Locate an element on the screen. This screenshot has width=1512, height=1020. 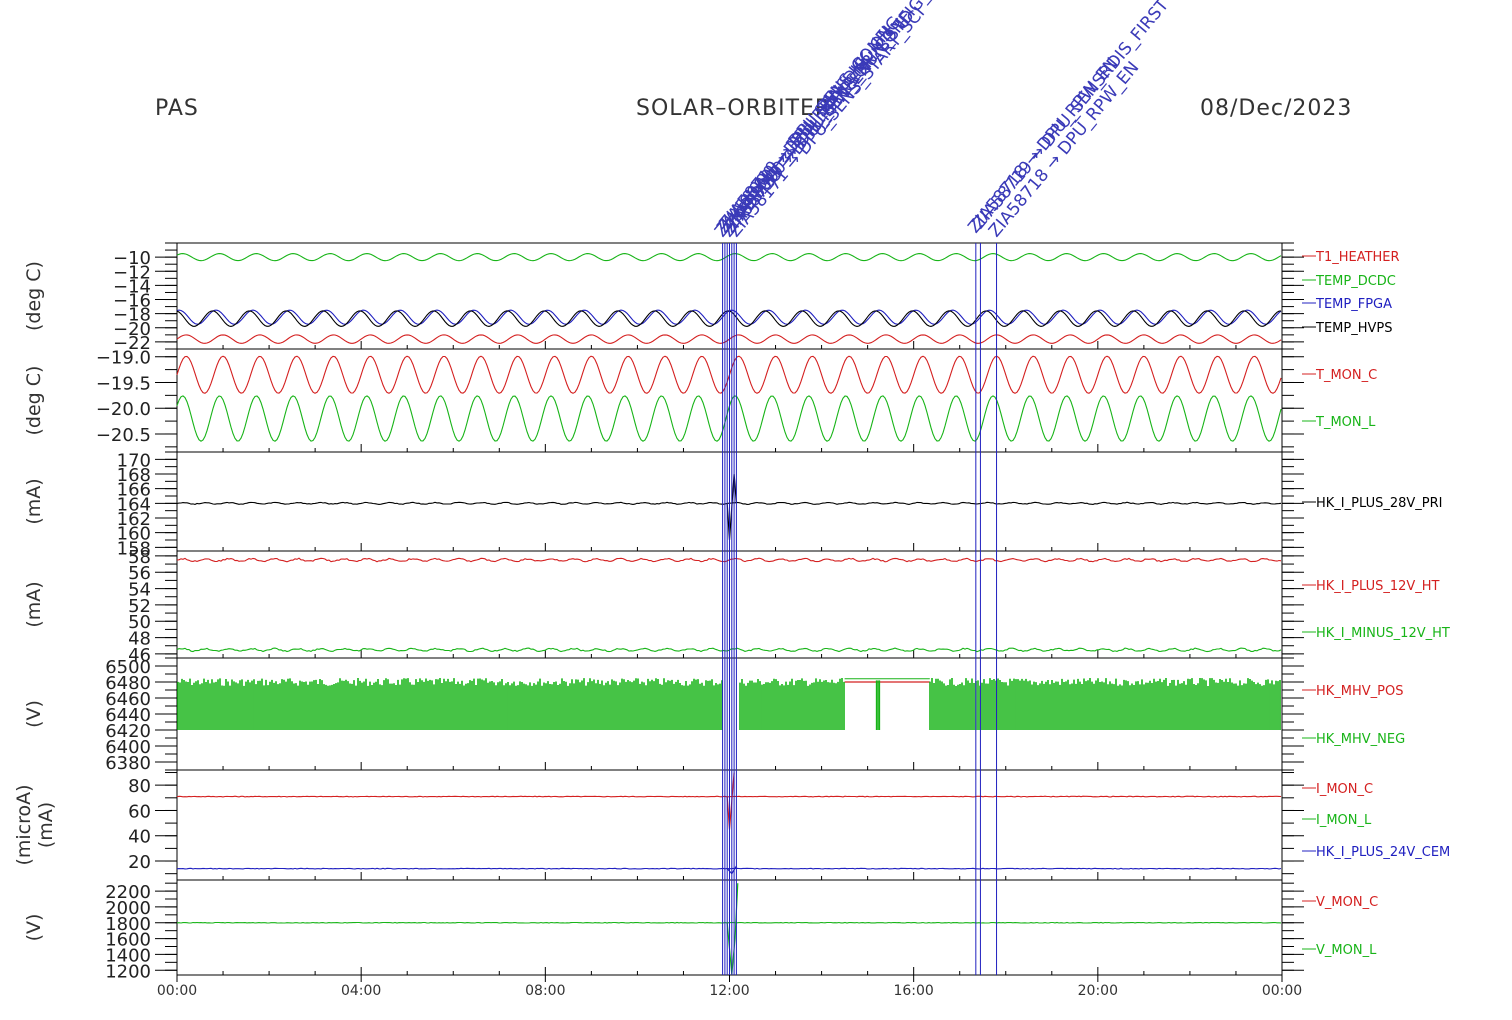
y-tick-label: 60 is located at coordinates (139, 811).